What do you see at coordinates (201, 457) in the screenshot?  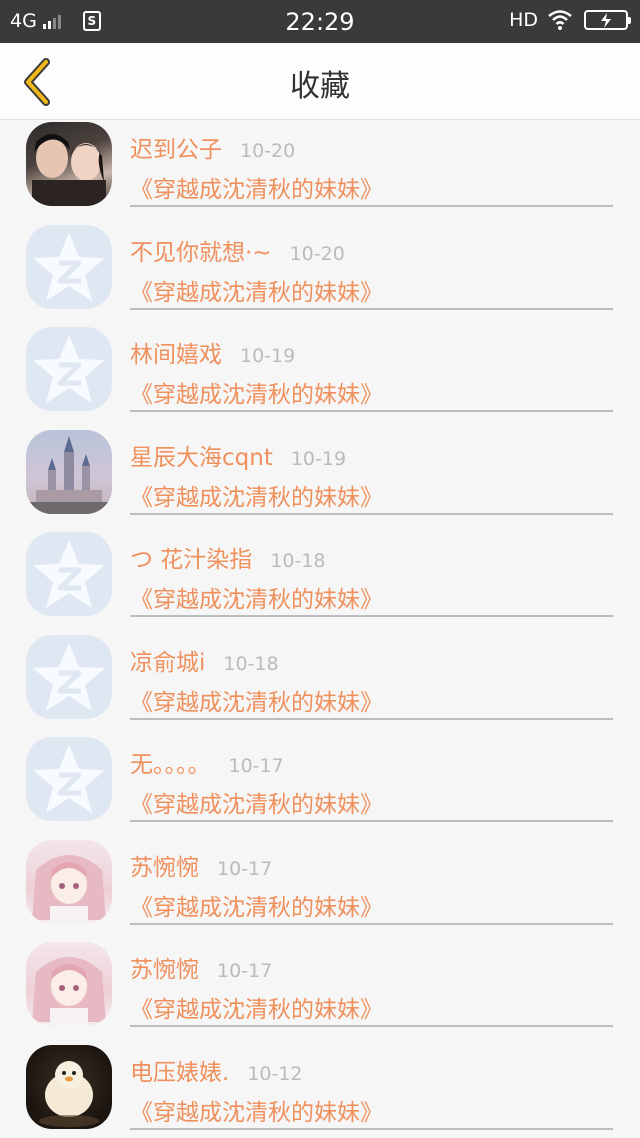 I see `user-name: 星辰大海cqnt` at bounding box center [201, 457].